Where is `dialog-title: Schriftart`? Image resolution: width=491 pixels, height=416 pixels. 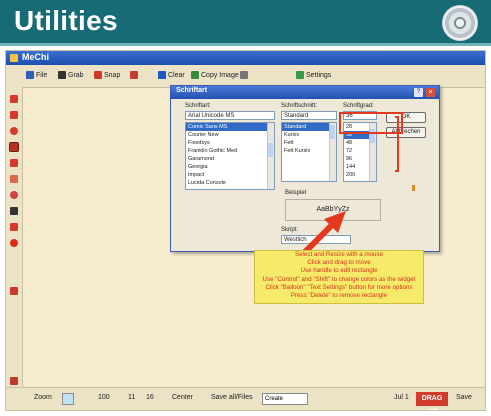 dialog-title: Schriftart is located at coordinates (192, 90).